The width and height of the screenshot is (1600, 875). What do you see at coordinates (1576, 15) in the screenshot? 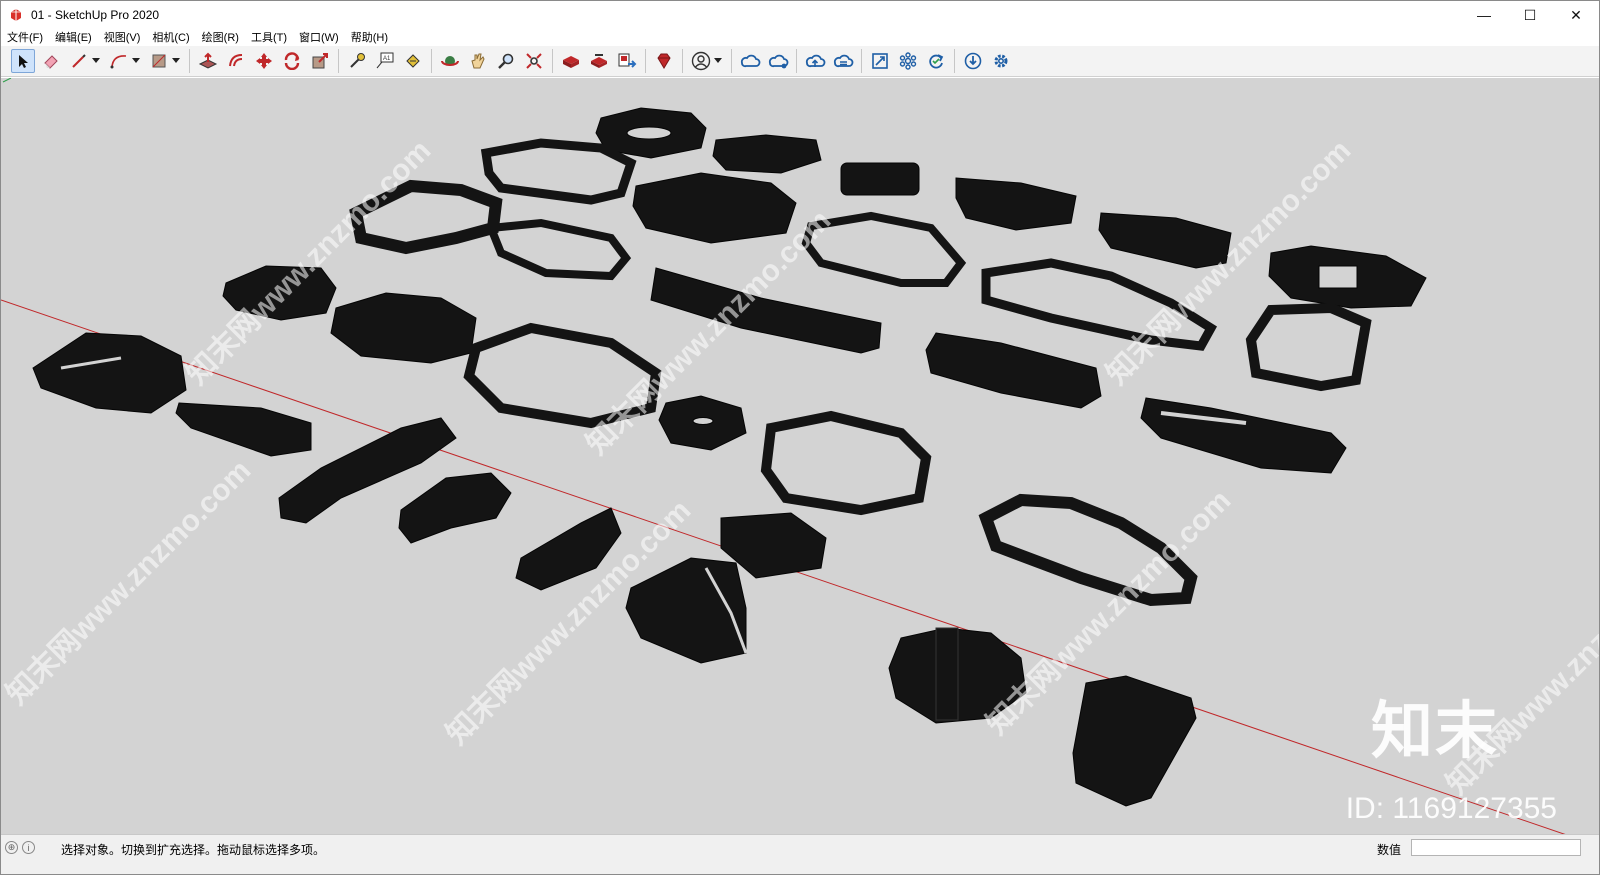
I see `close-button: ✕` at bounding box center [1576, 15].